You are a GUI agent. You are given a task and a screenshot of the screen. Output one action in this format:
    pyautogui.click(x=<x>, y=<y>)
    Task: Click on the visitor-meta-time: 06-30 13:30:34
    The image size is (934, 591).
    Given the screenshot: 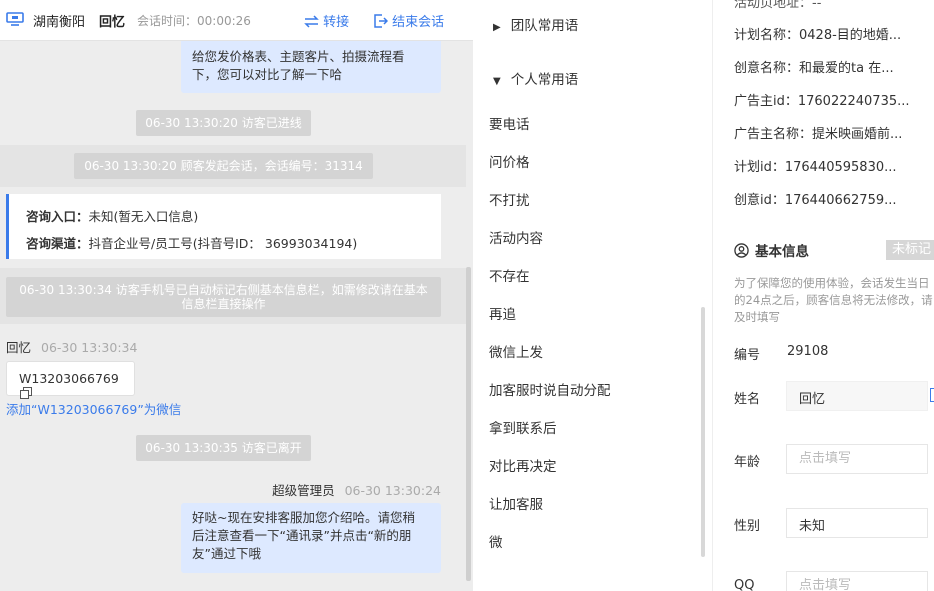 What is the action you would take?
    pyautogui.click(x=89, y=347)
    